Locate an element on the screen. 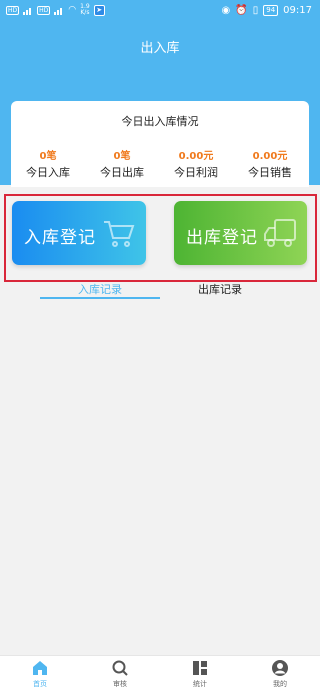 The width and height of the screenshot is (320, 693). status-left: HD HD ◠ 1.9 K/s ➤ is located at coordinates (55, 10).